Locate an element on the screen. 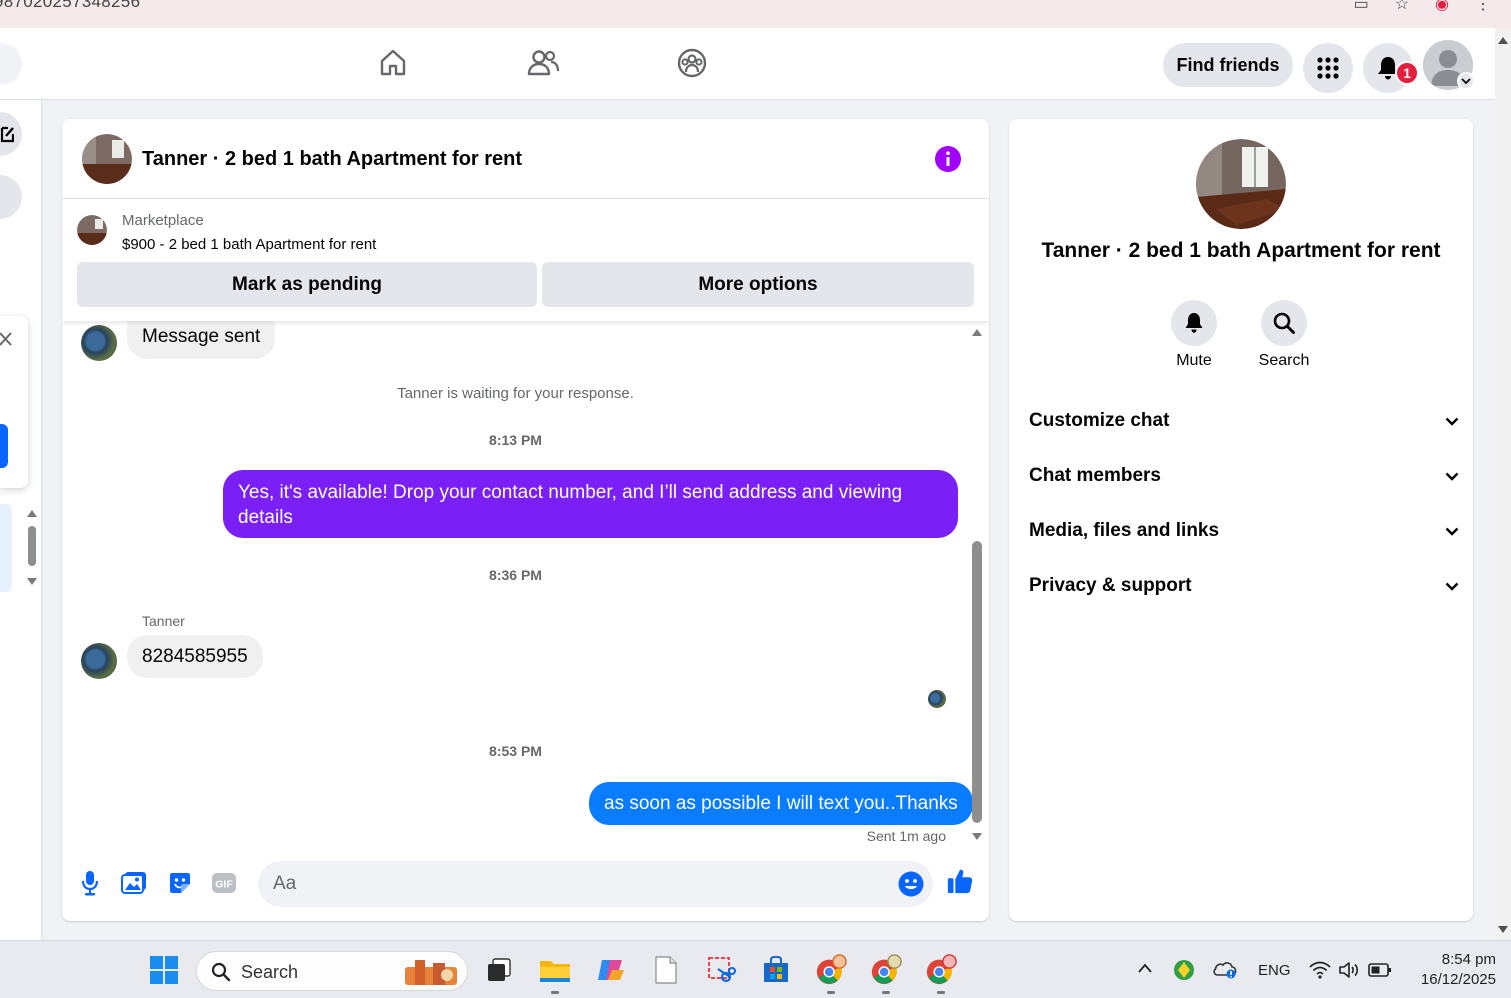  chrome-profile-1-icon is located at coordinates (831, 970).